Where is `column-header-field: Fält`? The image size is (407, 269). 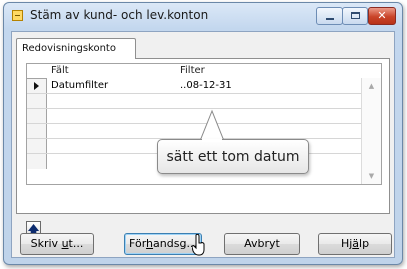 column-header-field: Fält is located at coordinates (60, 70).